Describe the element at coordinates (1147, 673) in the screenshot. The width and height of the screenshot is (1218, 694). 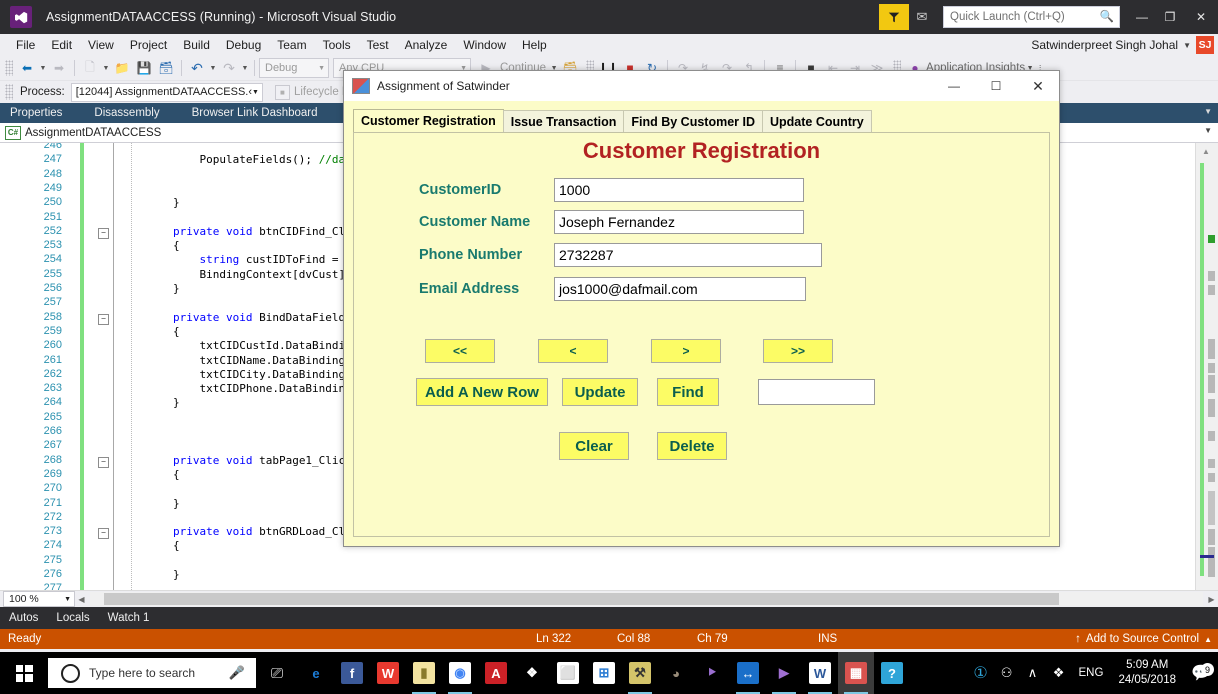
I see `clock: 5:09 AM 24/05/2018` at that location.